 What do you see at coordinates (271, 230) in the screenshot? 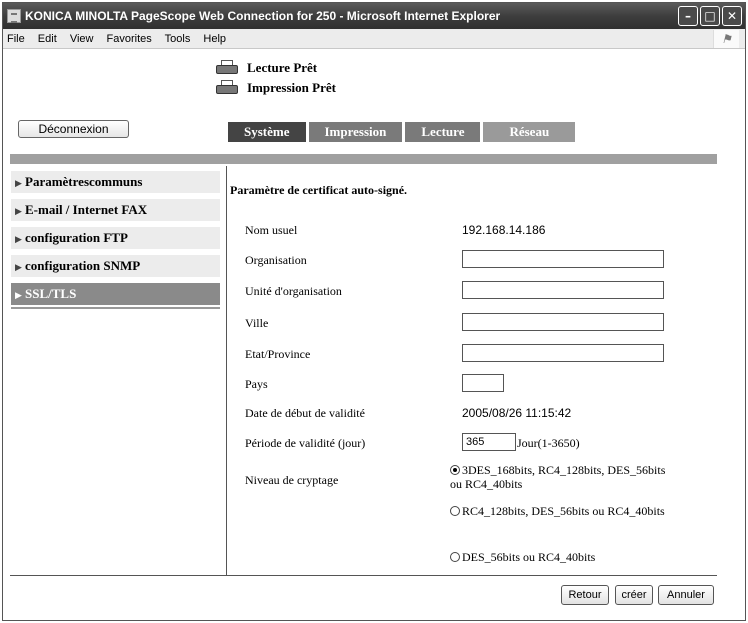
I see `common-name-label: Nom usuel` at bounding box center [271, 230].